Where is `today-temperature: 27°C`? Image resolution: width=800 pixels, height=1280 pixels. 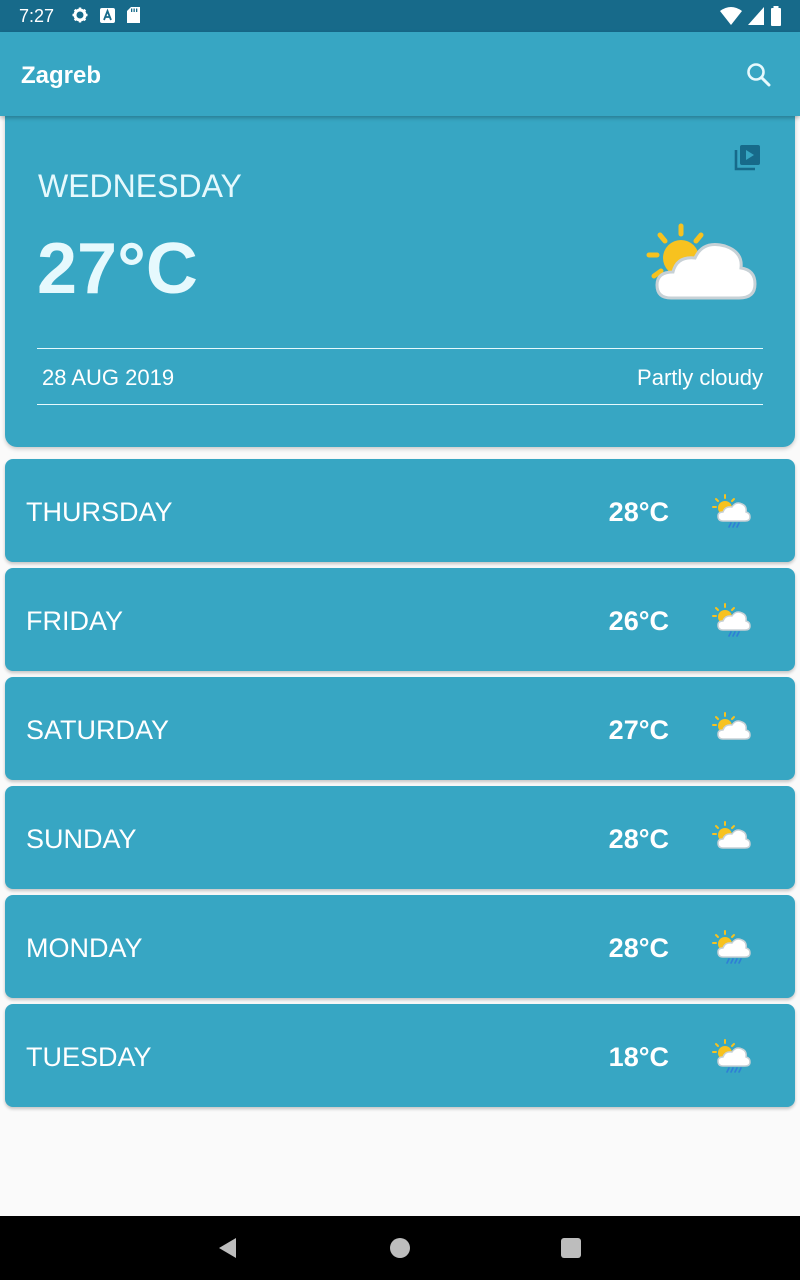 today-temperature: 27°C is located at coordinates (117, 269).